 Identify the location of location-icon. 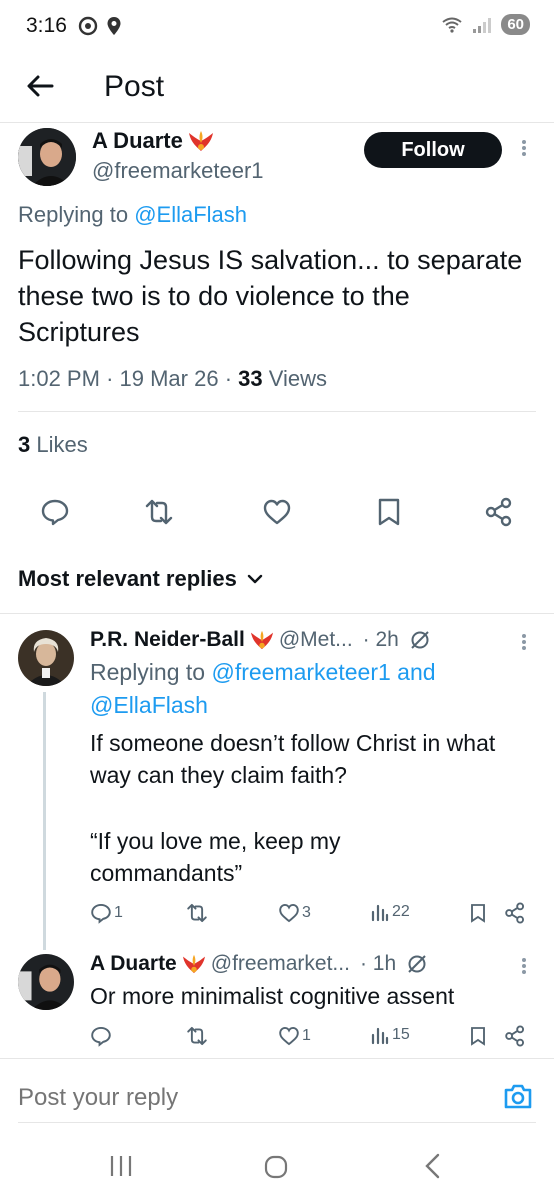
(114, 26).